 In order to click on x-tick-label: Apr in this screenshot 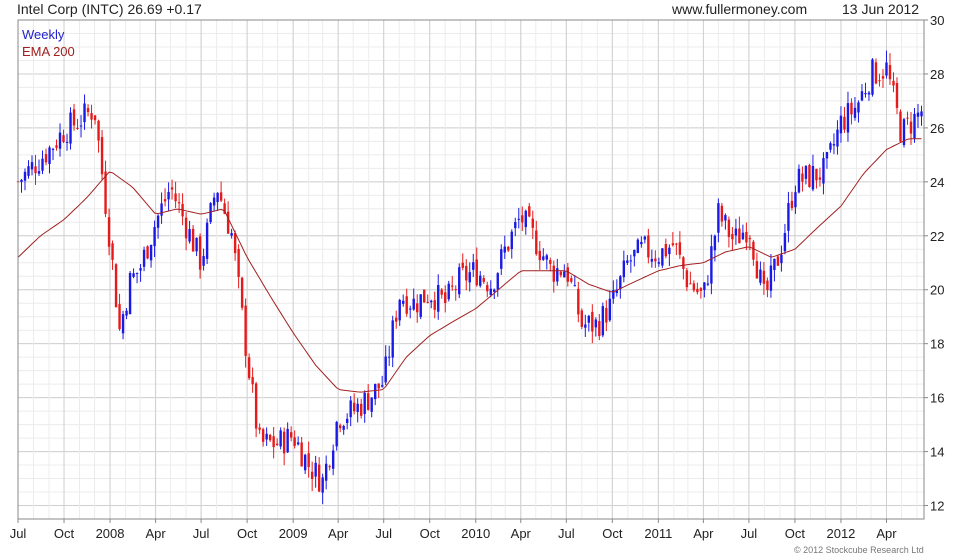, I will do `click(155, 533)`.